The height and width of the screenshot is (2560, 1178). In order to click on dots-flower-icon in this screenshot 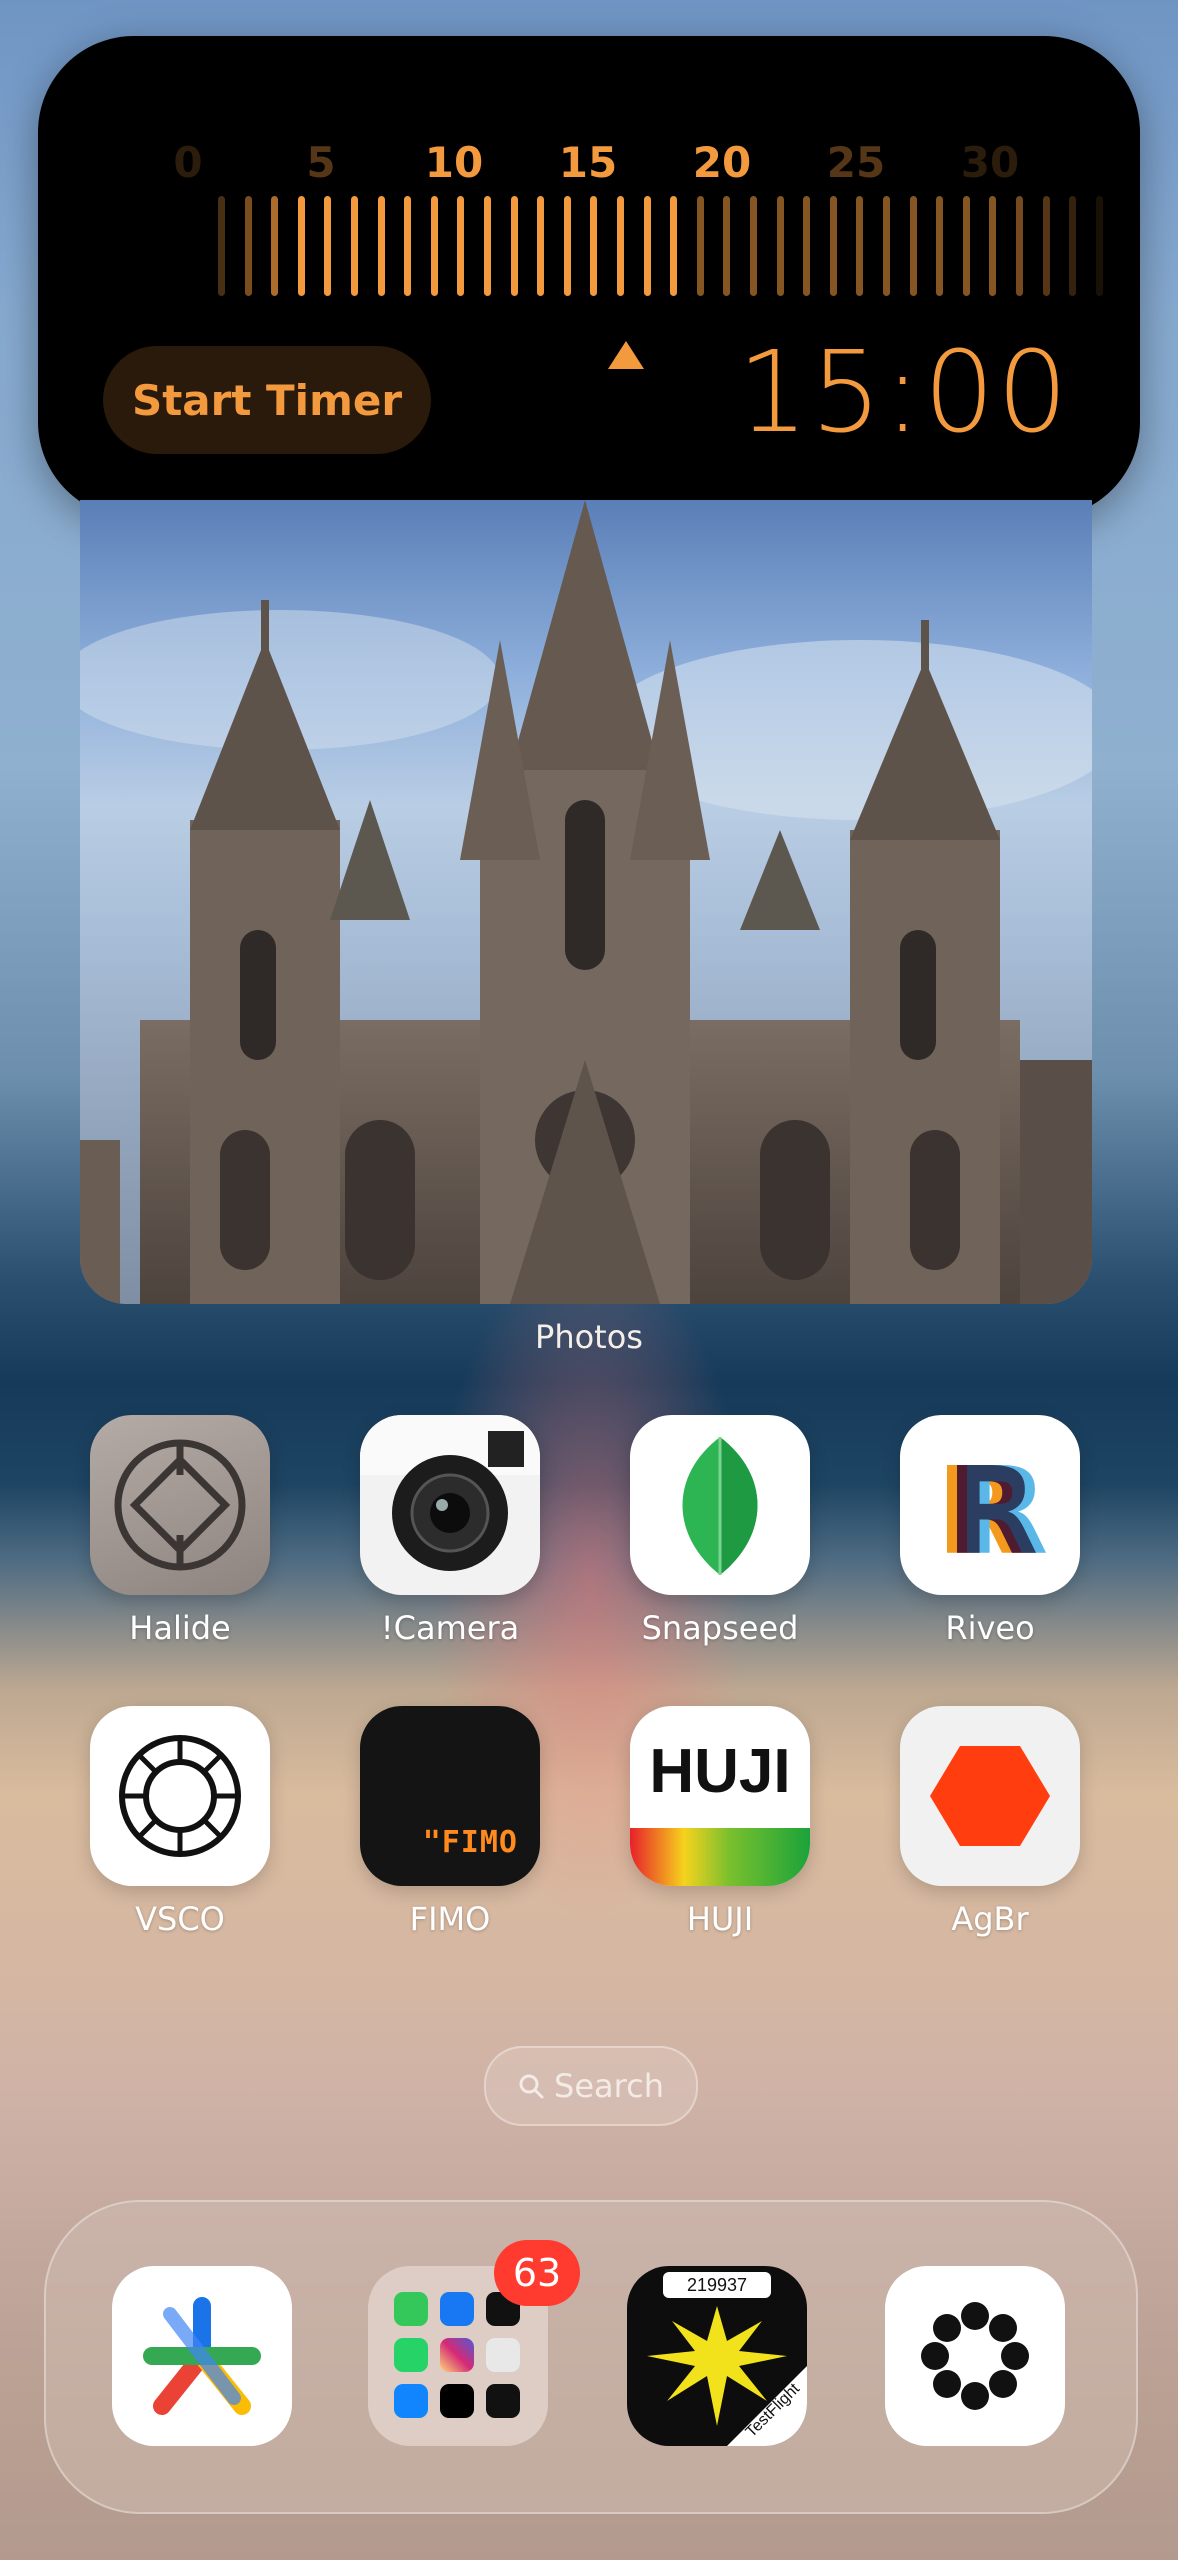, I will do `click(975, 2356)`.